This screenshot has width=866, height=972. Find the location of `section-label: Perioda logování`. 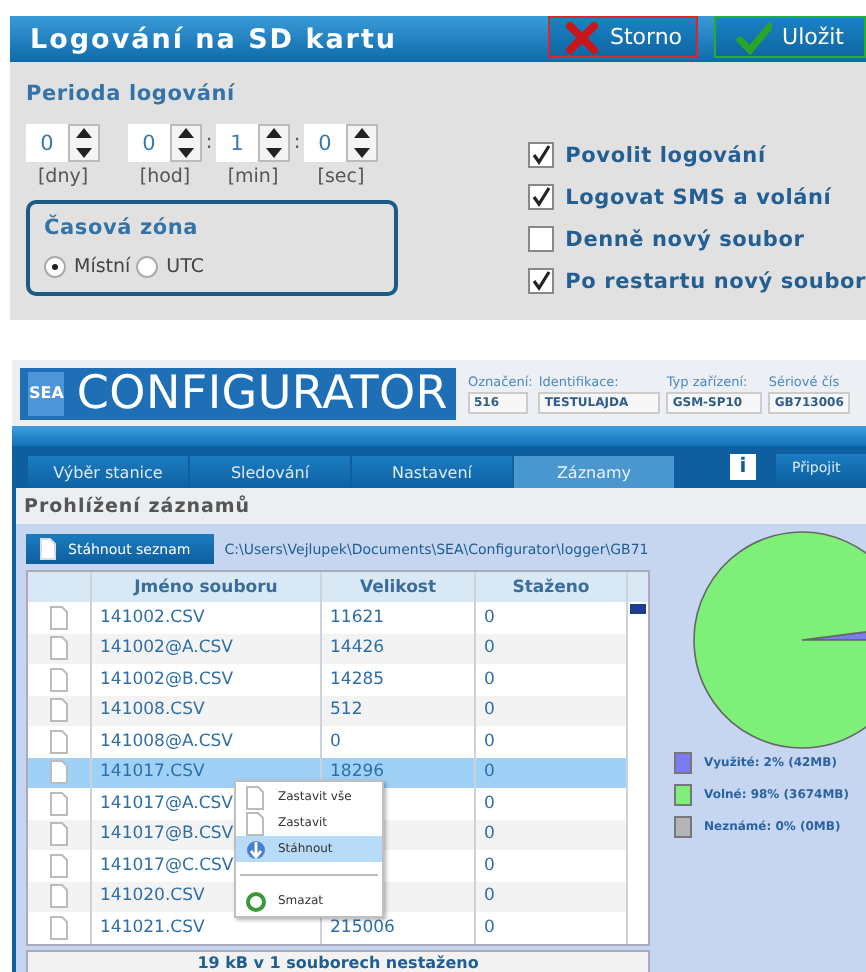

section-label: Perioda logování is located at coordinates (131, 94).